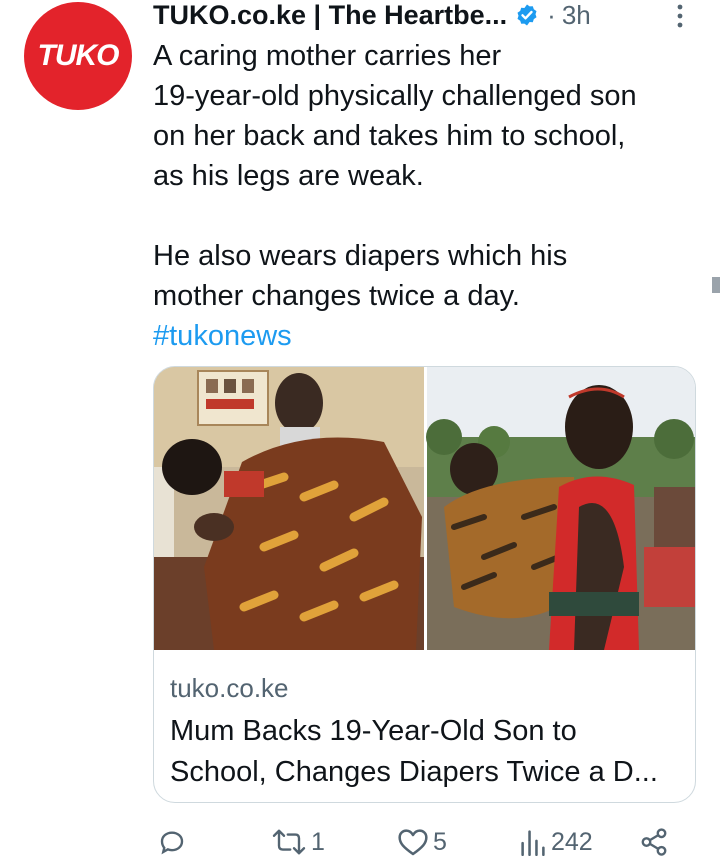 The height and width of the screenshot is (862, 720). I want to click on tweet-text-line: on her back and takes him to school,, so click(389, 136).